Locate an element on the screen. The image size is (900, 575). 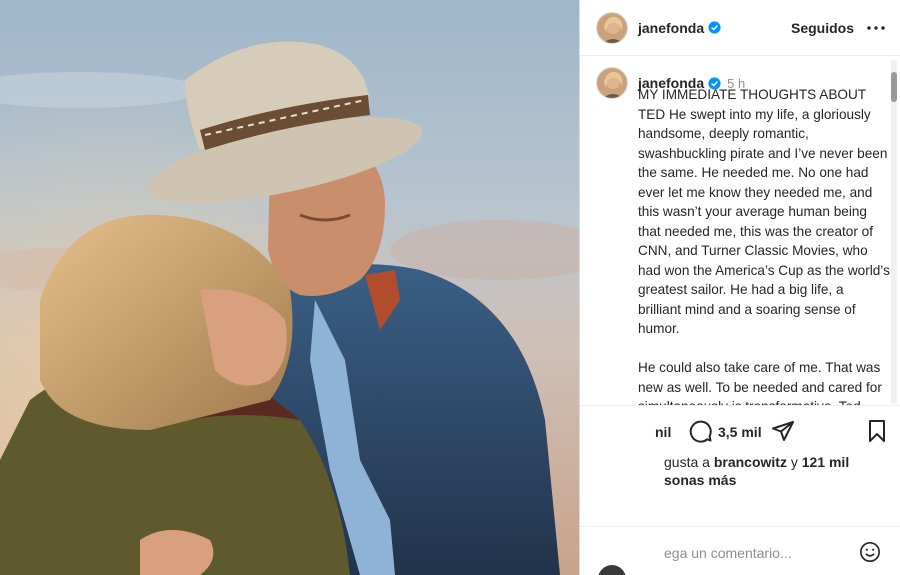
likes-count: 121 mil is located at coordinates (825, 462).